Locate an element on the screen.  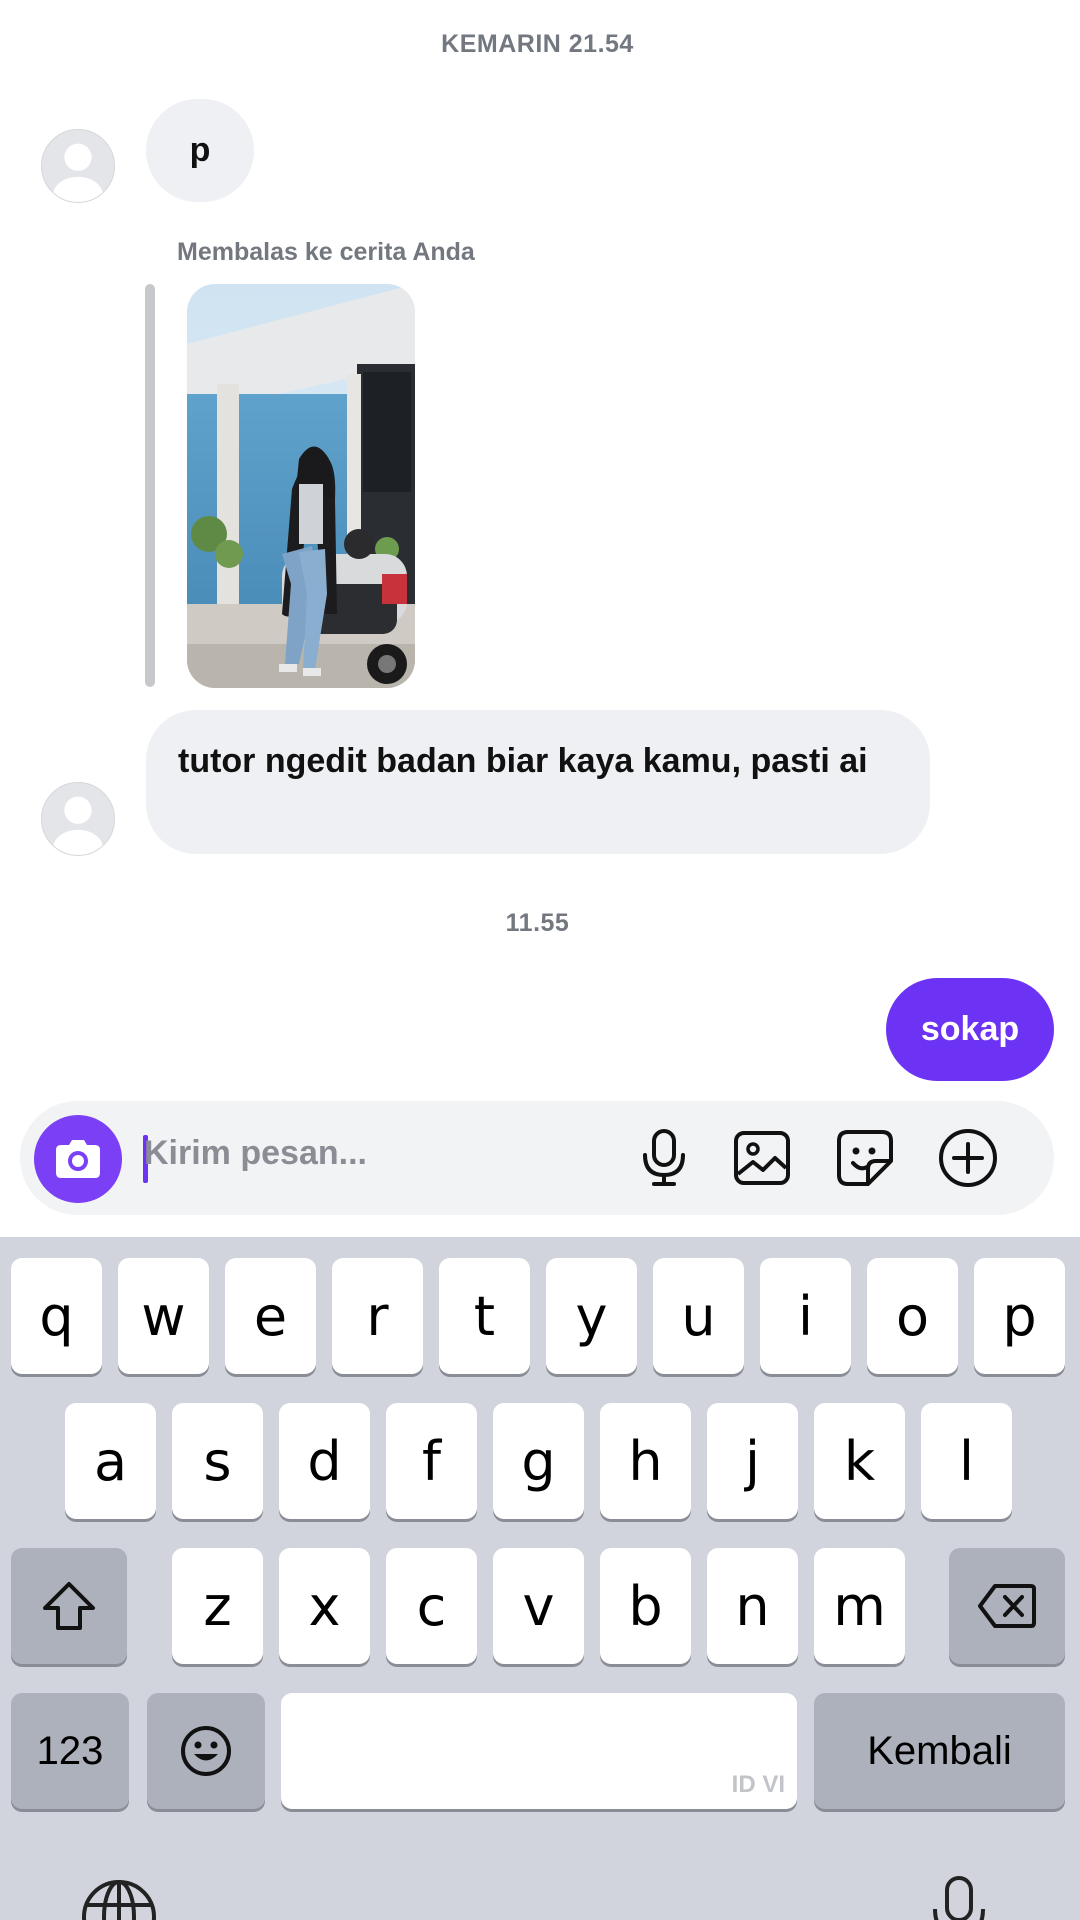
timestamp-today: 11.55 is located at coordinates (537, 923).